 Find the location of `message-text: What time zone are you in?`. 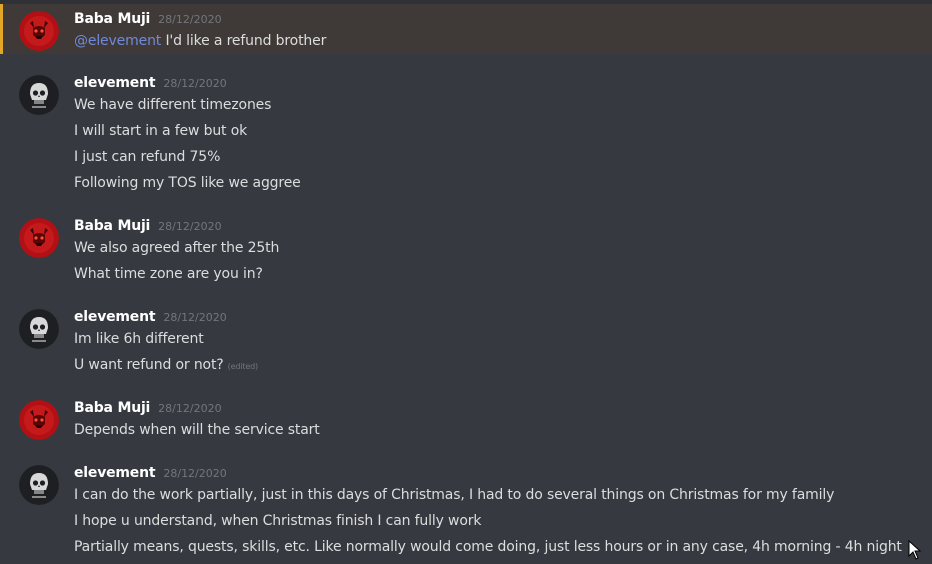

message-text: What time zone are you in? is located at coordinates (168, 274).